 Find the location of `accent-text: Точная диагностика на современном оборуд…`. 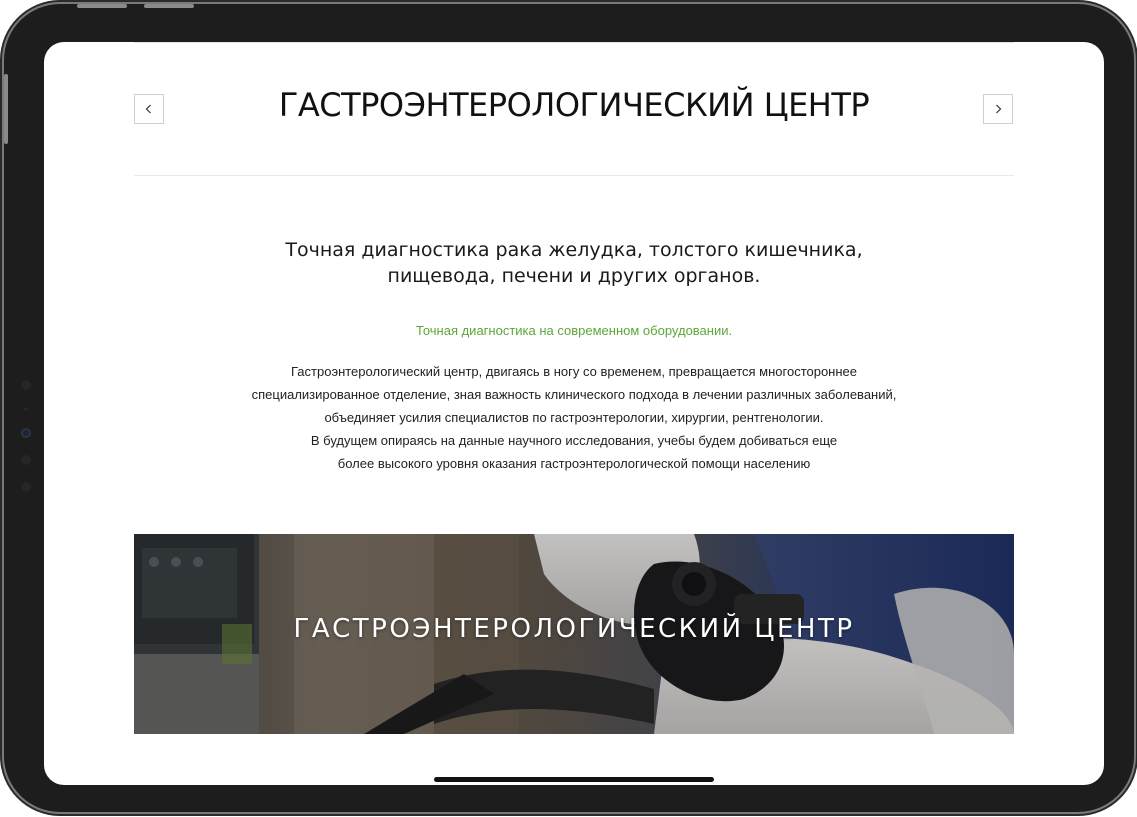

accent-text: Точная диагностика на современном оборуд… is located at coordinates (574, 330).